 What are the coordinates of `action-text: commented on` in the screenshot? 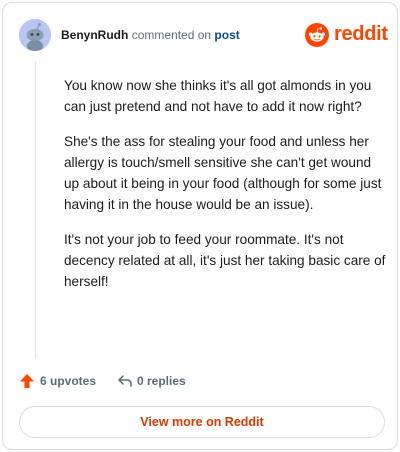 It's located at (171, 35).